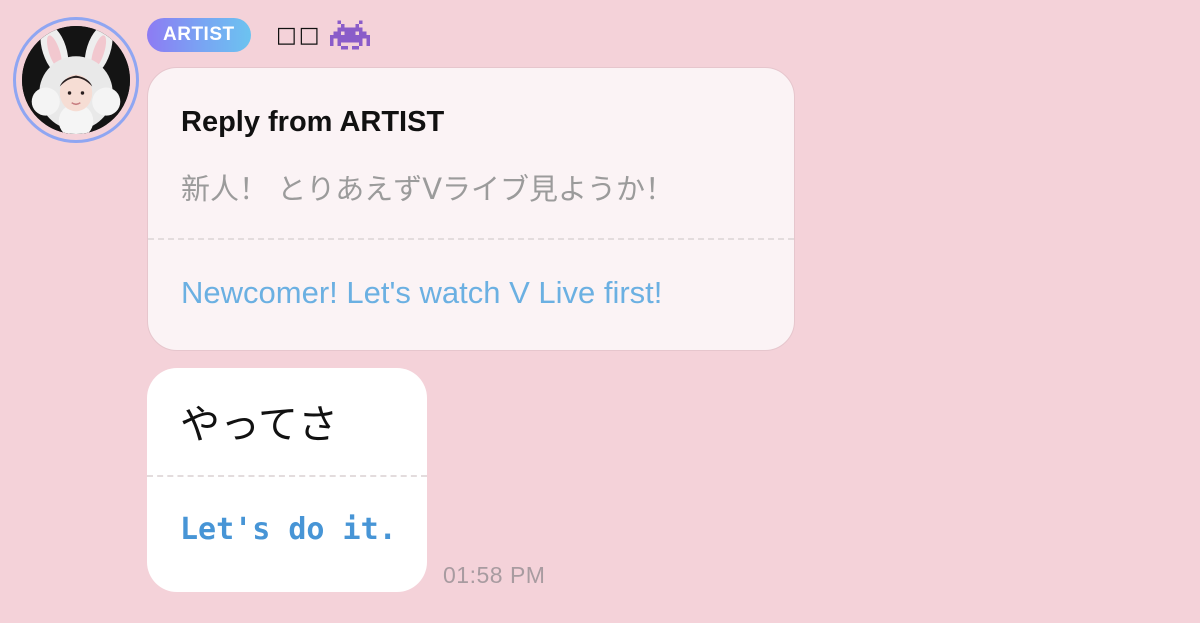 This screenshot has height=623, width=1200. I want to click on message-translated-text: Let's do it., so click(288, 529).